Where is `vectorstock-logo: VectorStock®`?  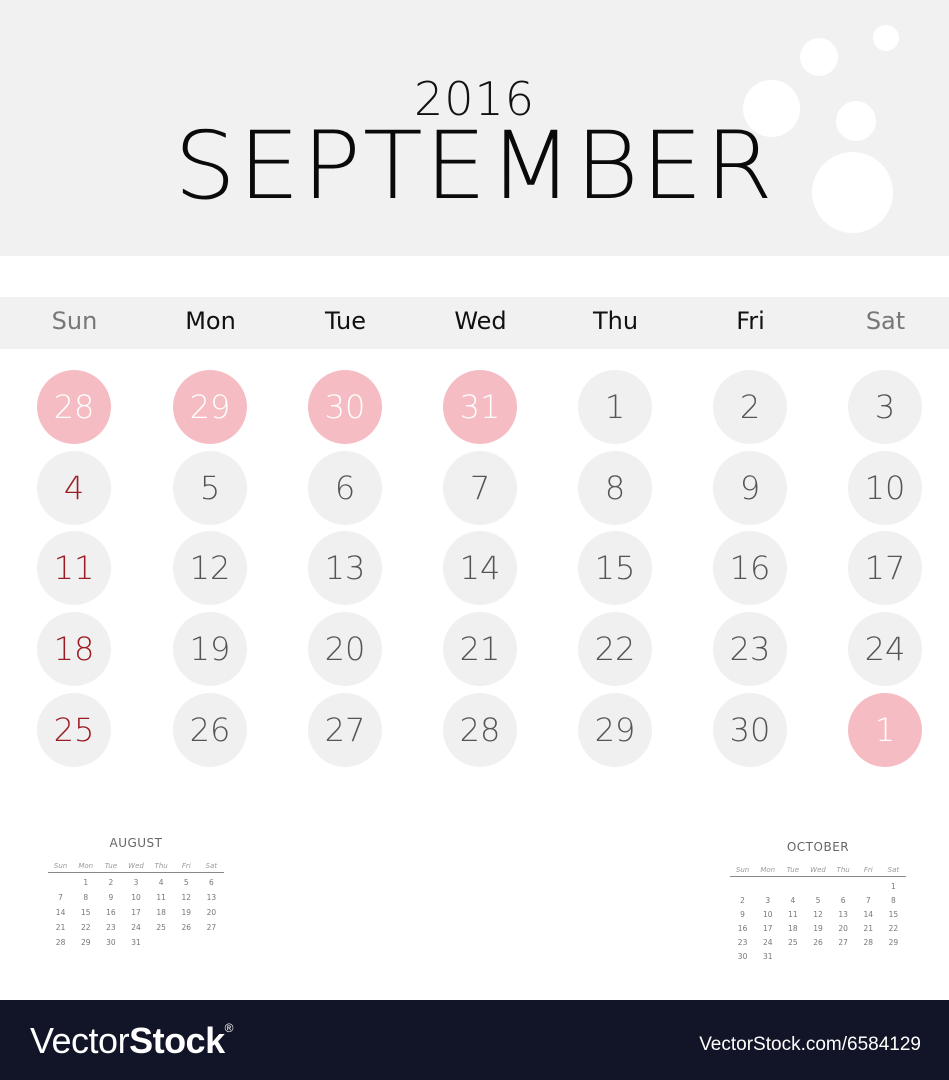
vectorstock-logo: VectorStock® is located at coordinates (131, 1041).